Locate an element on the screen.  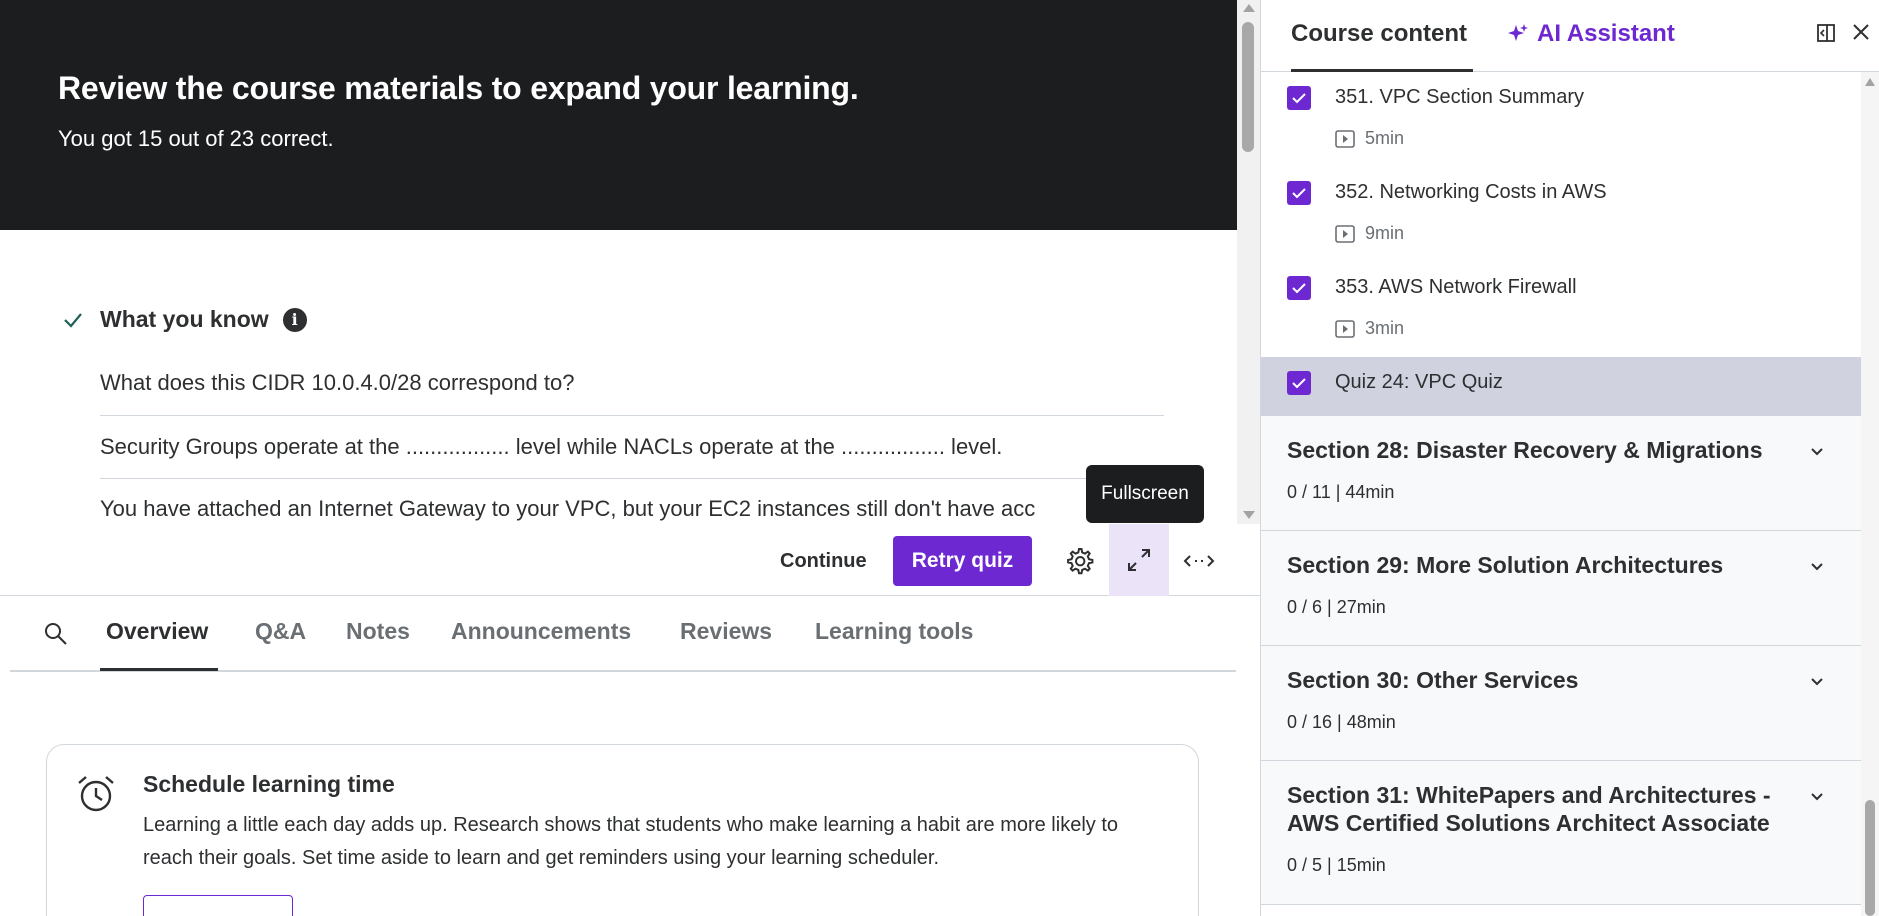
lecture-meta: 5min is located at coordinates (1369, 138).